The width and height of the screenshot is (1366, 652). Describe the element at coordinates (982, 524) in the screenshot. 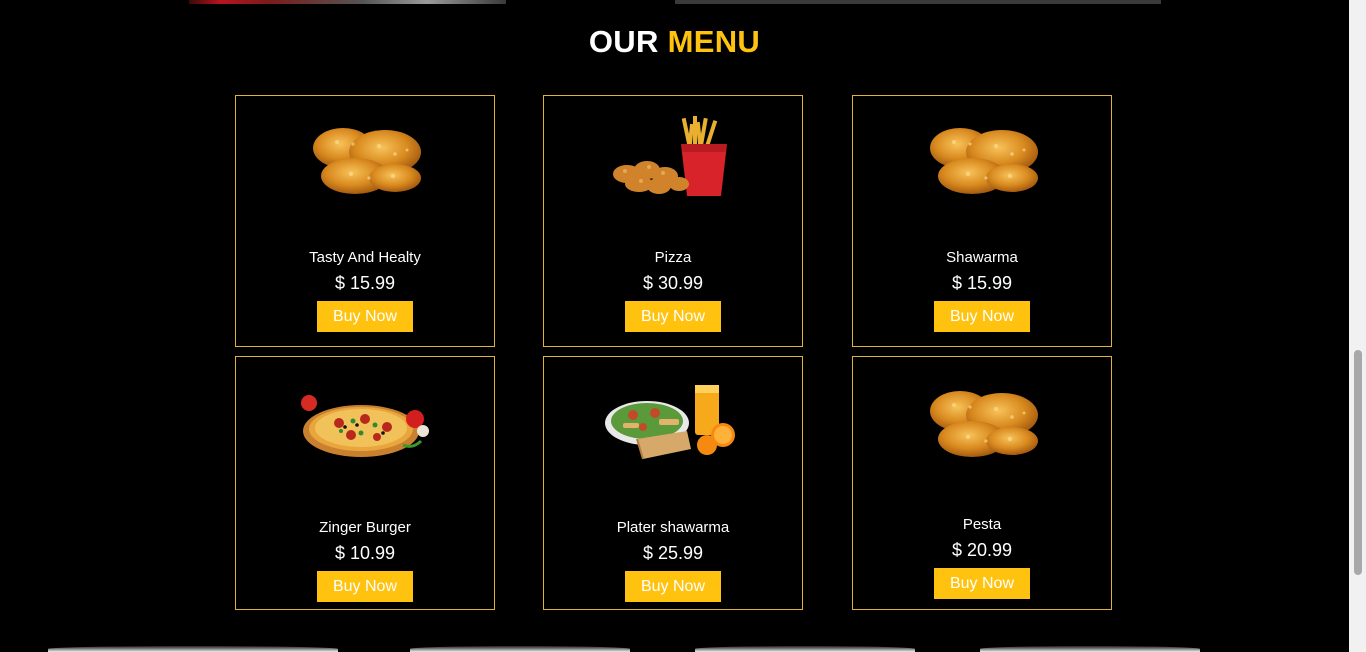

I see `item-name: Pesta` at that location.